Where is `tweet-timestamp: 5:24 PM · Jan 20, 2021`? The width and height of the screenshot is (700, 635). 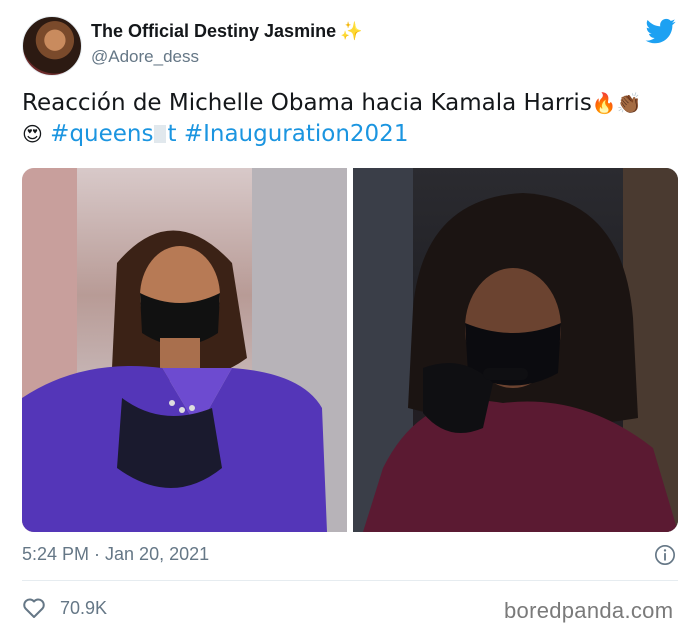 tweet-timestamp: 5:24 PM · Jan 20, 2021 is located at coordinates (115, 554).